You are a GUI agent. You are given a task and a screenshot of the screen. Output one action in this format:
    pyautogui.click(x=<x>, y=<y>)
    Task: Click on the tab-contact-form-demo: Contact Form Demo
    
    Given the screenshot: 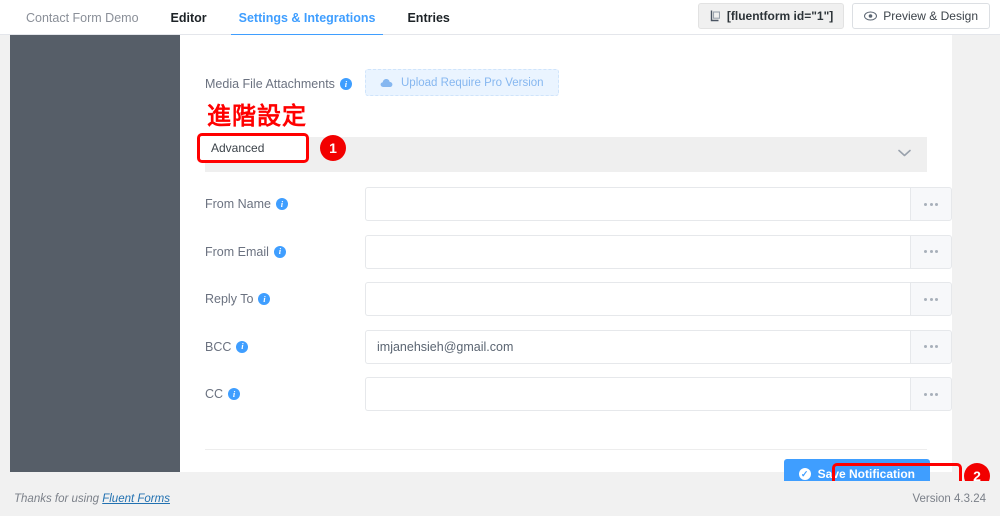 What is the action you would take?
    pyautogui.click(x=82, y=17)
    